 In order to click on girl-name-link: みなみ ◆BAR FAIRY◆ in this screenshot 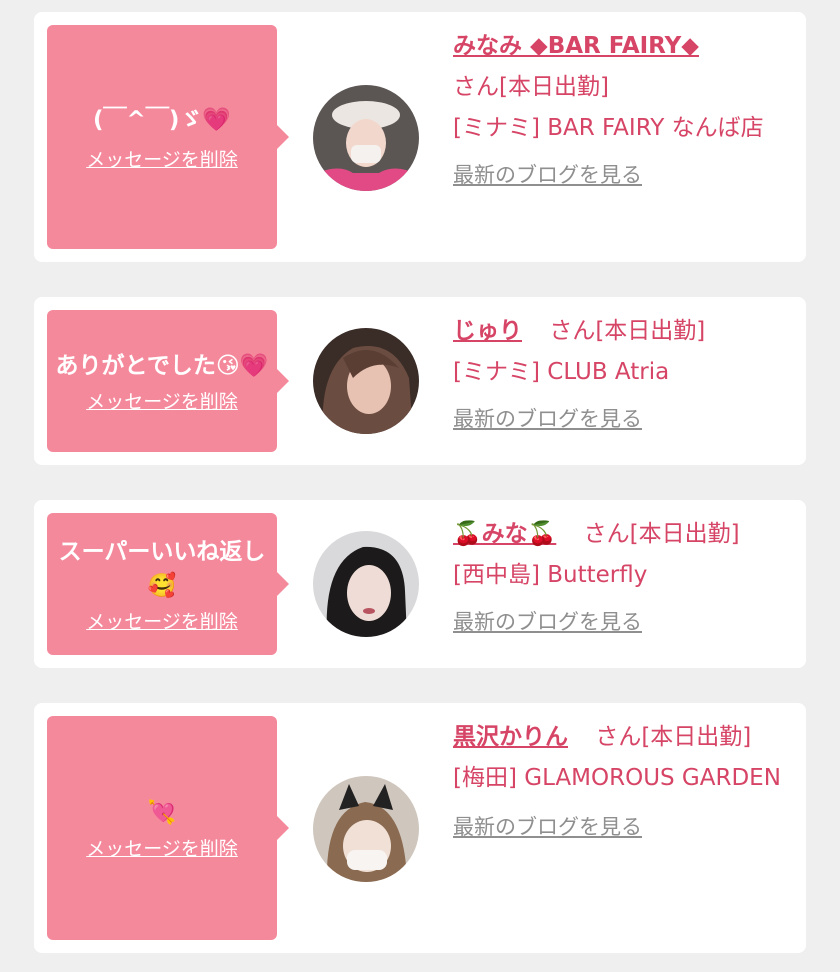, I will do `click(576, 46)`.